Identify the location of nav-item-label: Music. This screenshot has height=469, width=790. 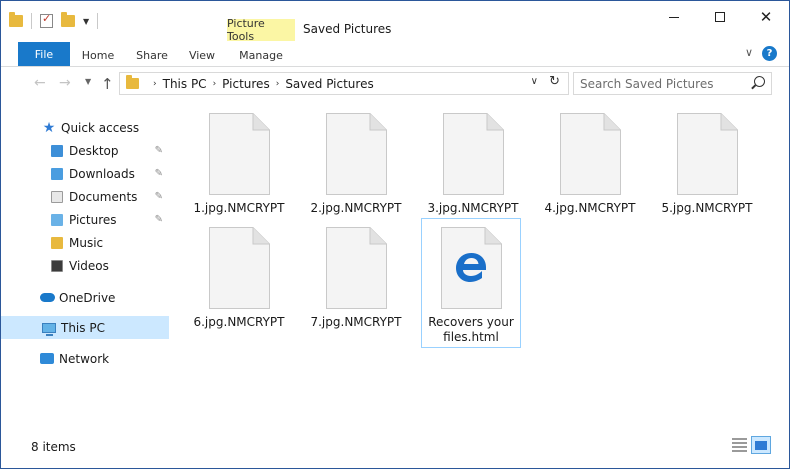
(86, 242).